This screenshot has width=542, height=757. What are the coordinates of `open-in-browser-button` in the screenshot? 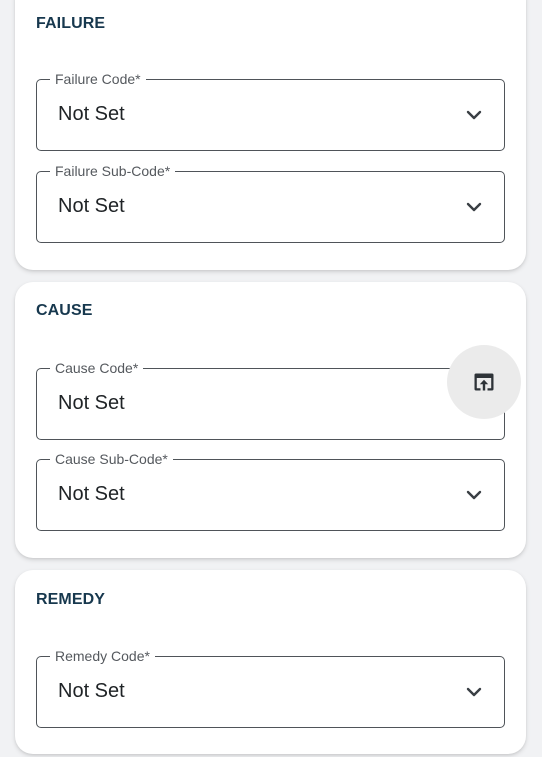 It's located at (484, 382).